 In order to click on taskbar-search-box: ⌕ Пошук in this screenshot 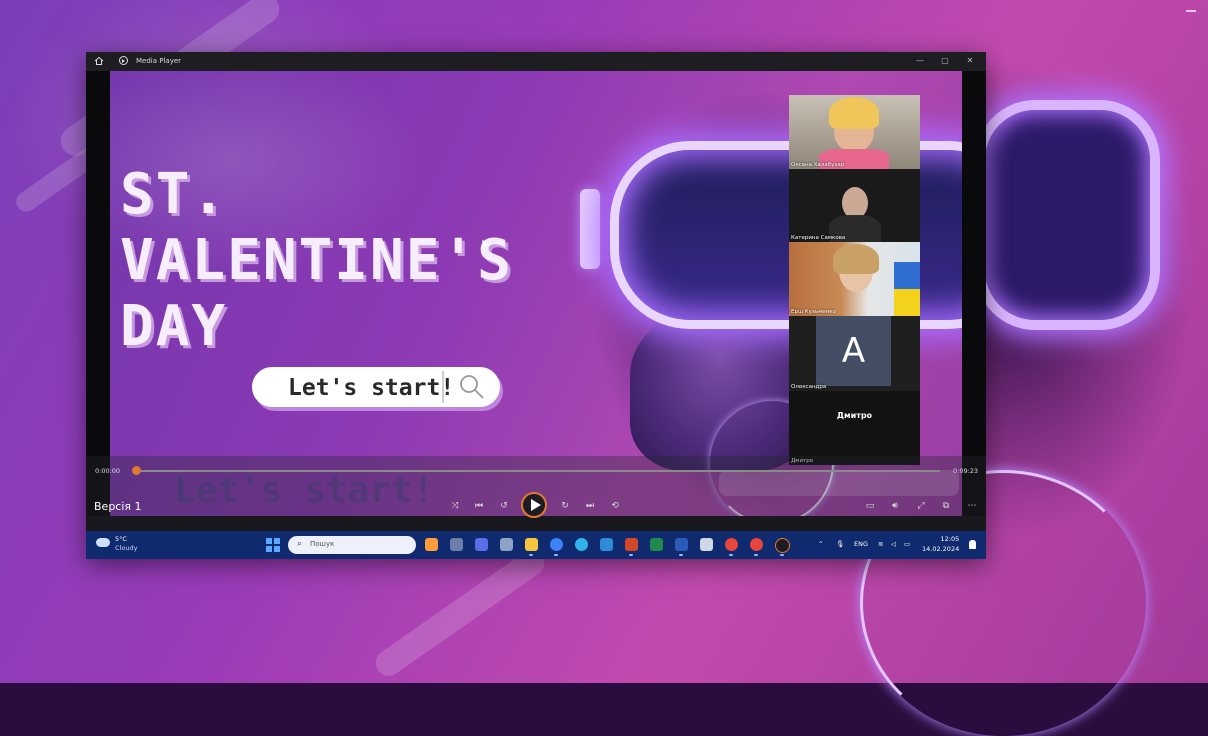, I will do `click(352, 545)`.